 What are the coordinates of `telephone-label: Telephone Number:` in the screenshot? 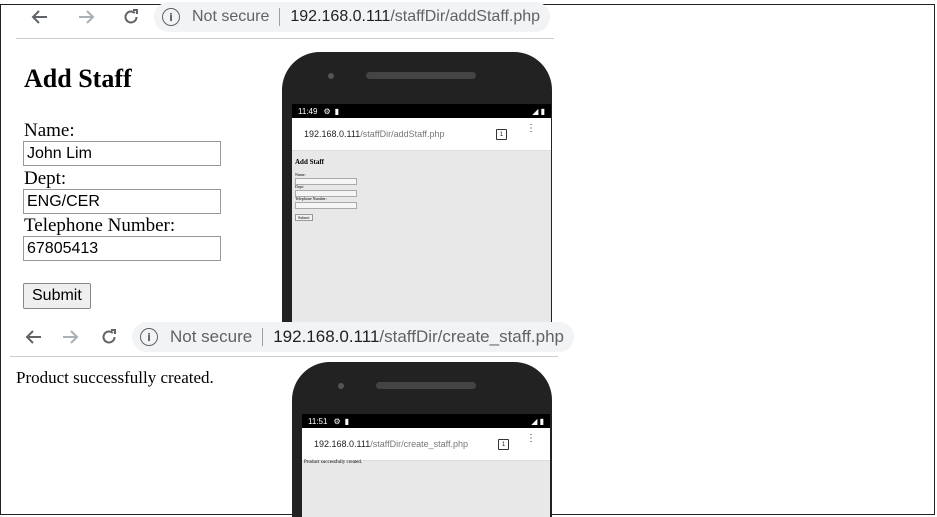 It's located at (100, 225).